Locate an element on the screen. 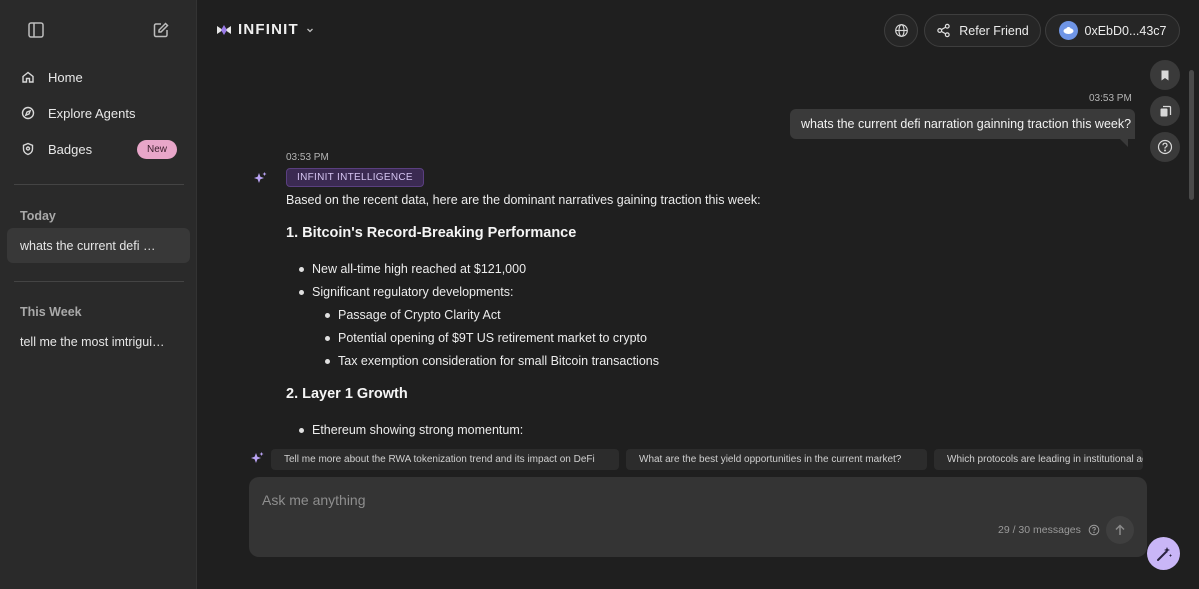  globe-icon is located at coordinates (901, 30).